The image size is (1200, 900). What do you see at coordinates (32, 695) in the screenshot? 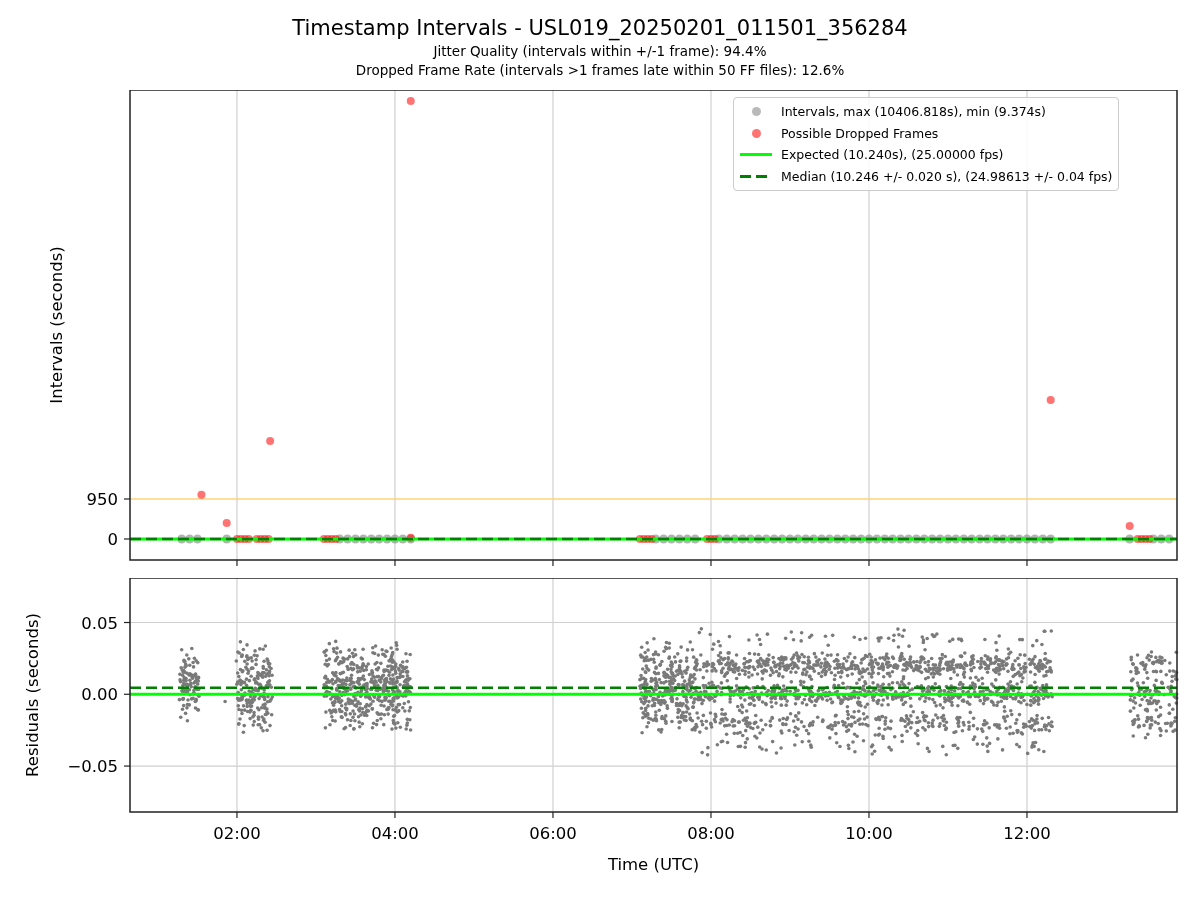
I see `axis-label: Residuals (seconds)` at bounding box center [32, 695].